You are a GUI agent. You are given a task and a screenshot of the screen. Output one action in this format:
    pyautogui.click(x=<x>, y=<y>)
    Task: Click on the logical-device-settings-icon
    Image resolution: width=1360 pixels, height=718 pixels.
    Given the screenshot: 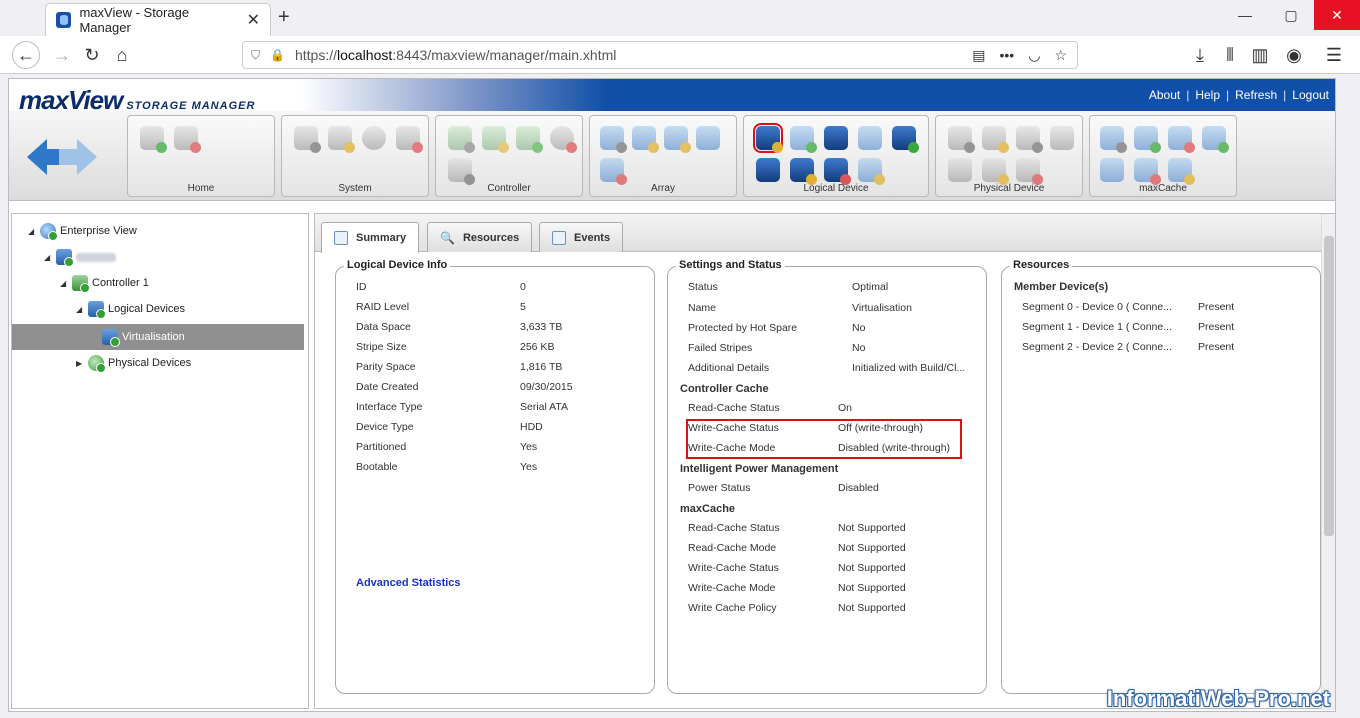 What is the action you would take?
    pyautogui.click(x=768, y=138)
    